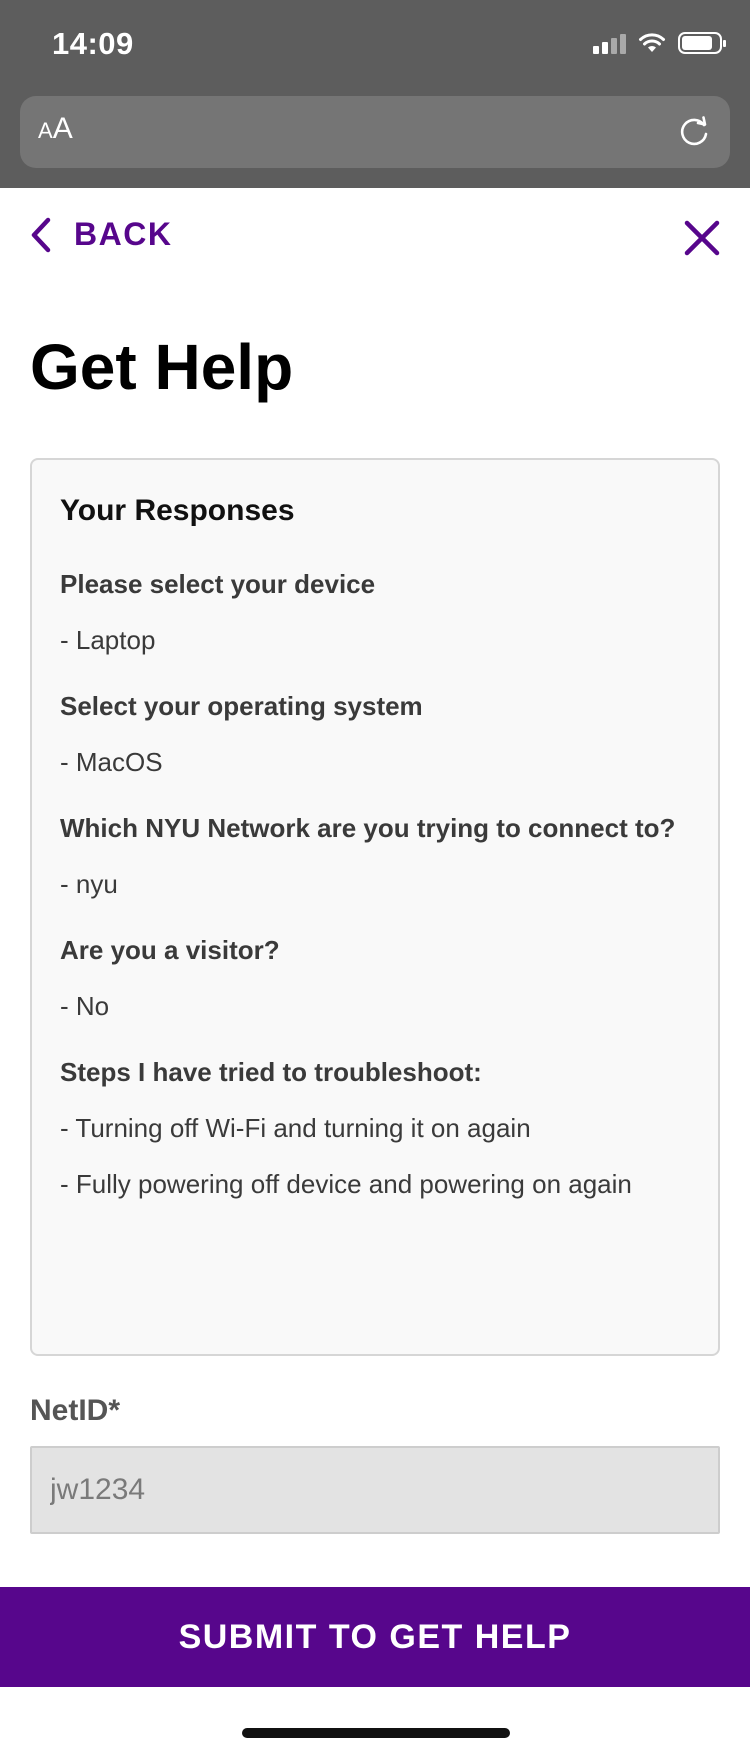 The width and height of the screenshot is (750, 1754). Describe the element at coordinates (271, 1072) in the screenshot. I see `response-question: Steps I have tried to troubleshoot:` at that location.